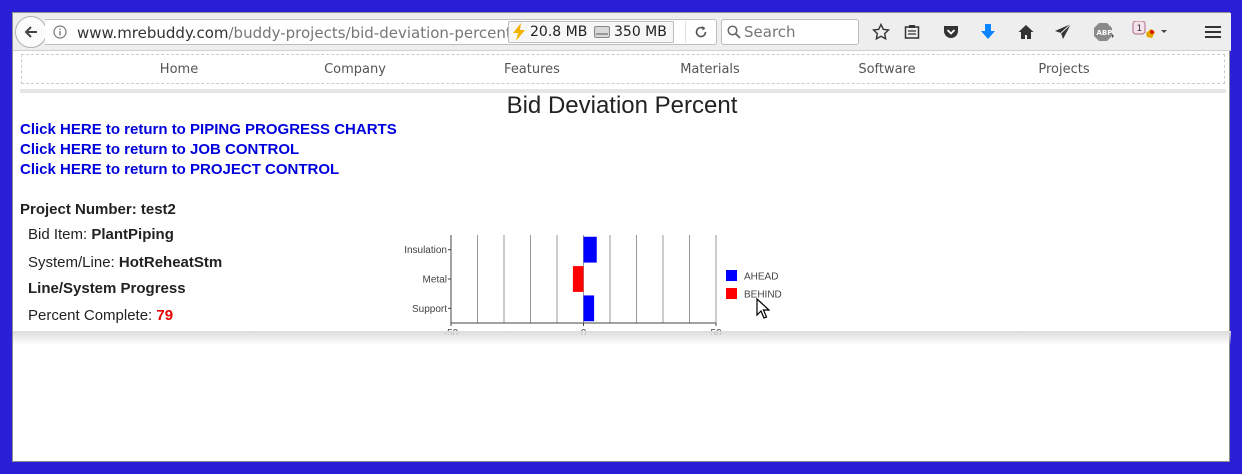 The width and height of the screenshot is (1242, 474). Describe the element at coordinates (1140, 29) in the screenshot. I see `notification-badge: 1` at that location.